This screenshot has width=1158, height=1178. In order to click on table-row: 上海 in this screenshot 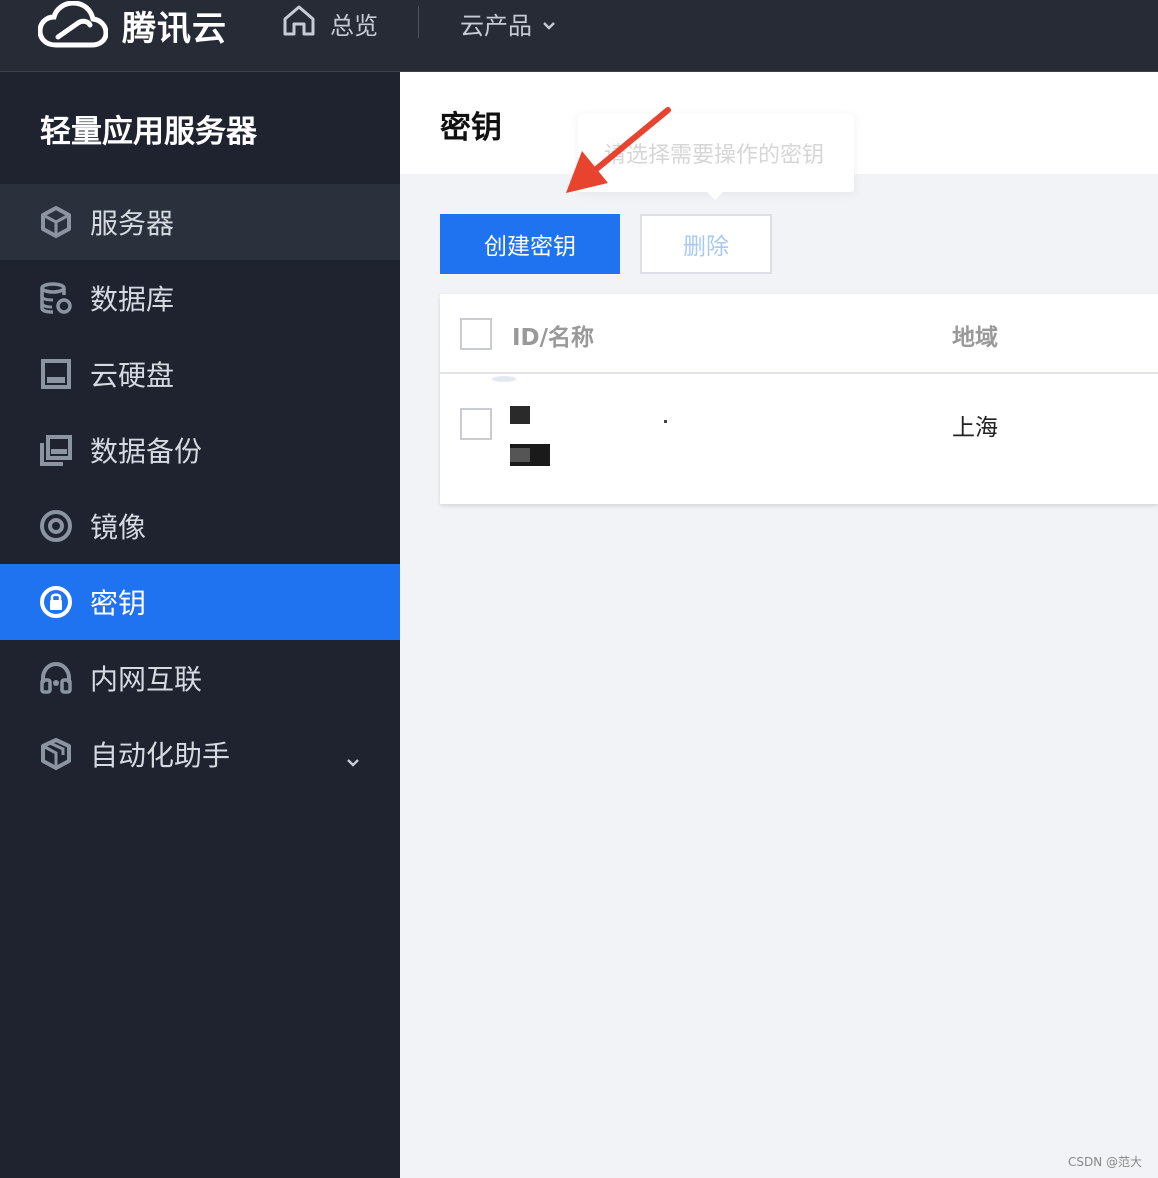, I will do `click(799, 438)`.